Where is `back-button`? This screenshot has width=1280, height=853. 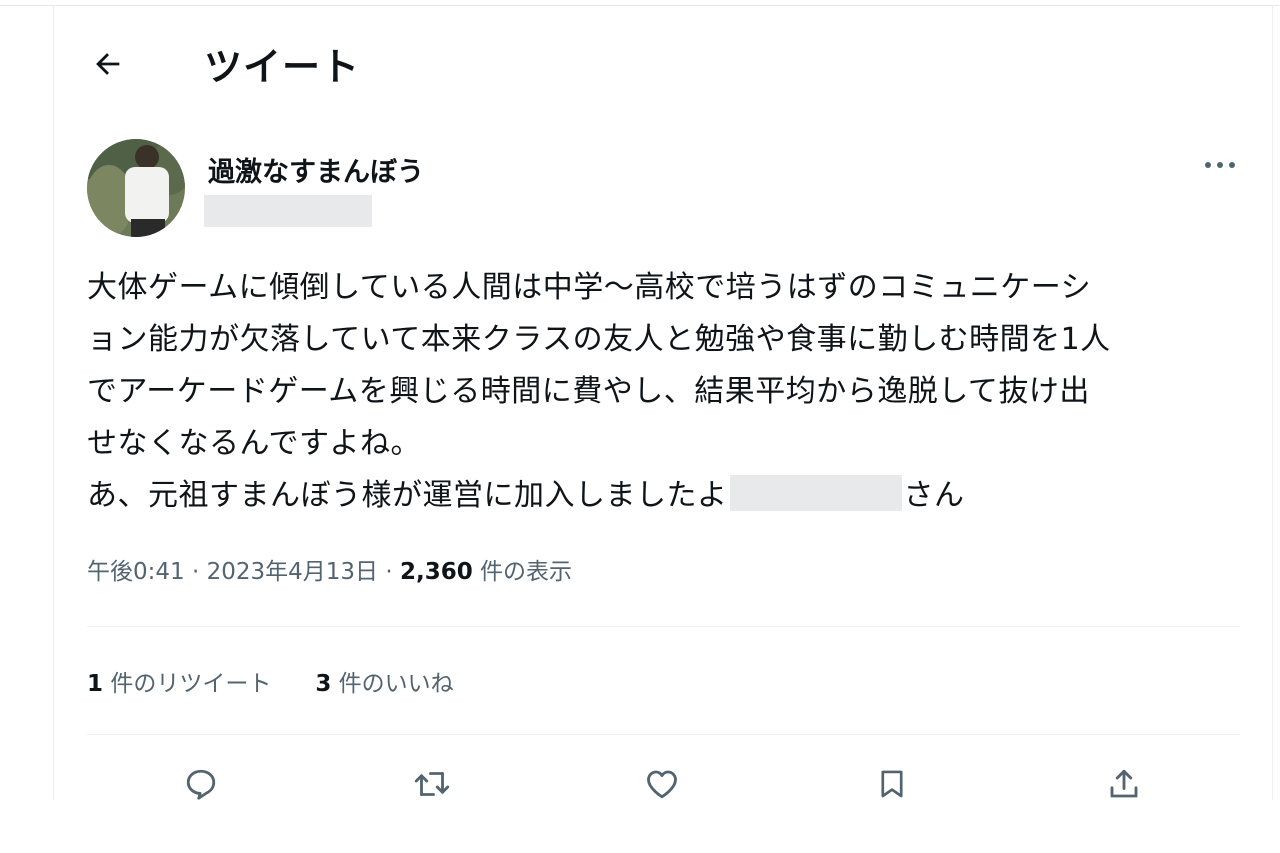 back-button is located at coordinates (108, 64).